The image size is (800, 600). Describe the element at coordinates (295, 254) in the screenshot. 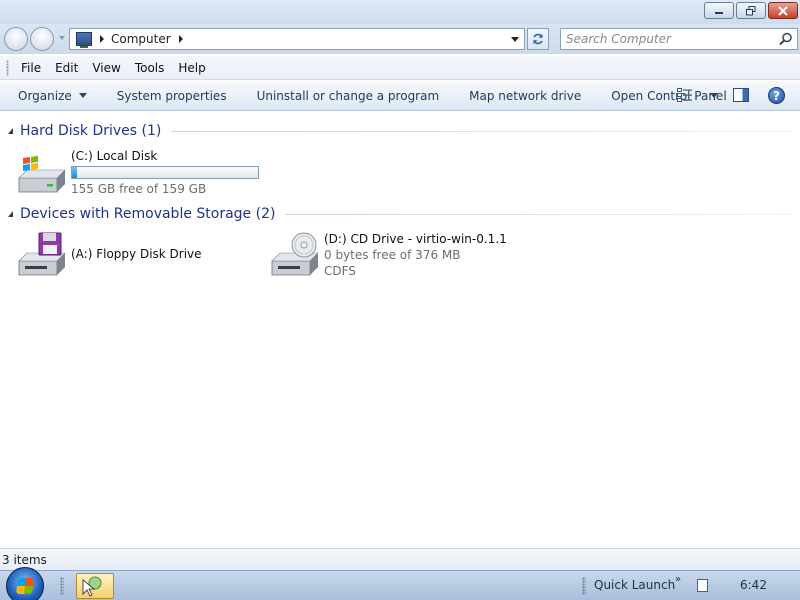

I see `cd-drive-icon` at that location.